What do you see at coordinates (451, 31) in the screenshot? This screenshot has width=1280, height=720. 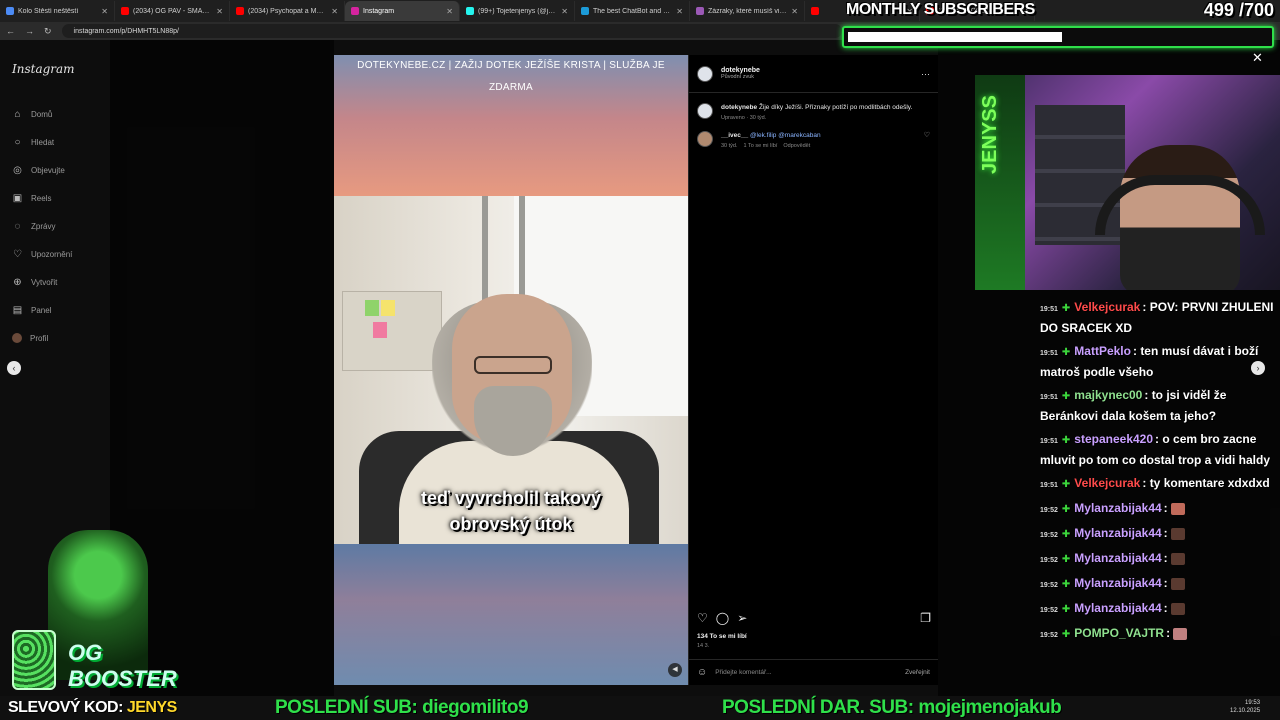 I see `address-bar: instagram.com/p/DHMHT5LN88p/` at bounding box center [451, 31].